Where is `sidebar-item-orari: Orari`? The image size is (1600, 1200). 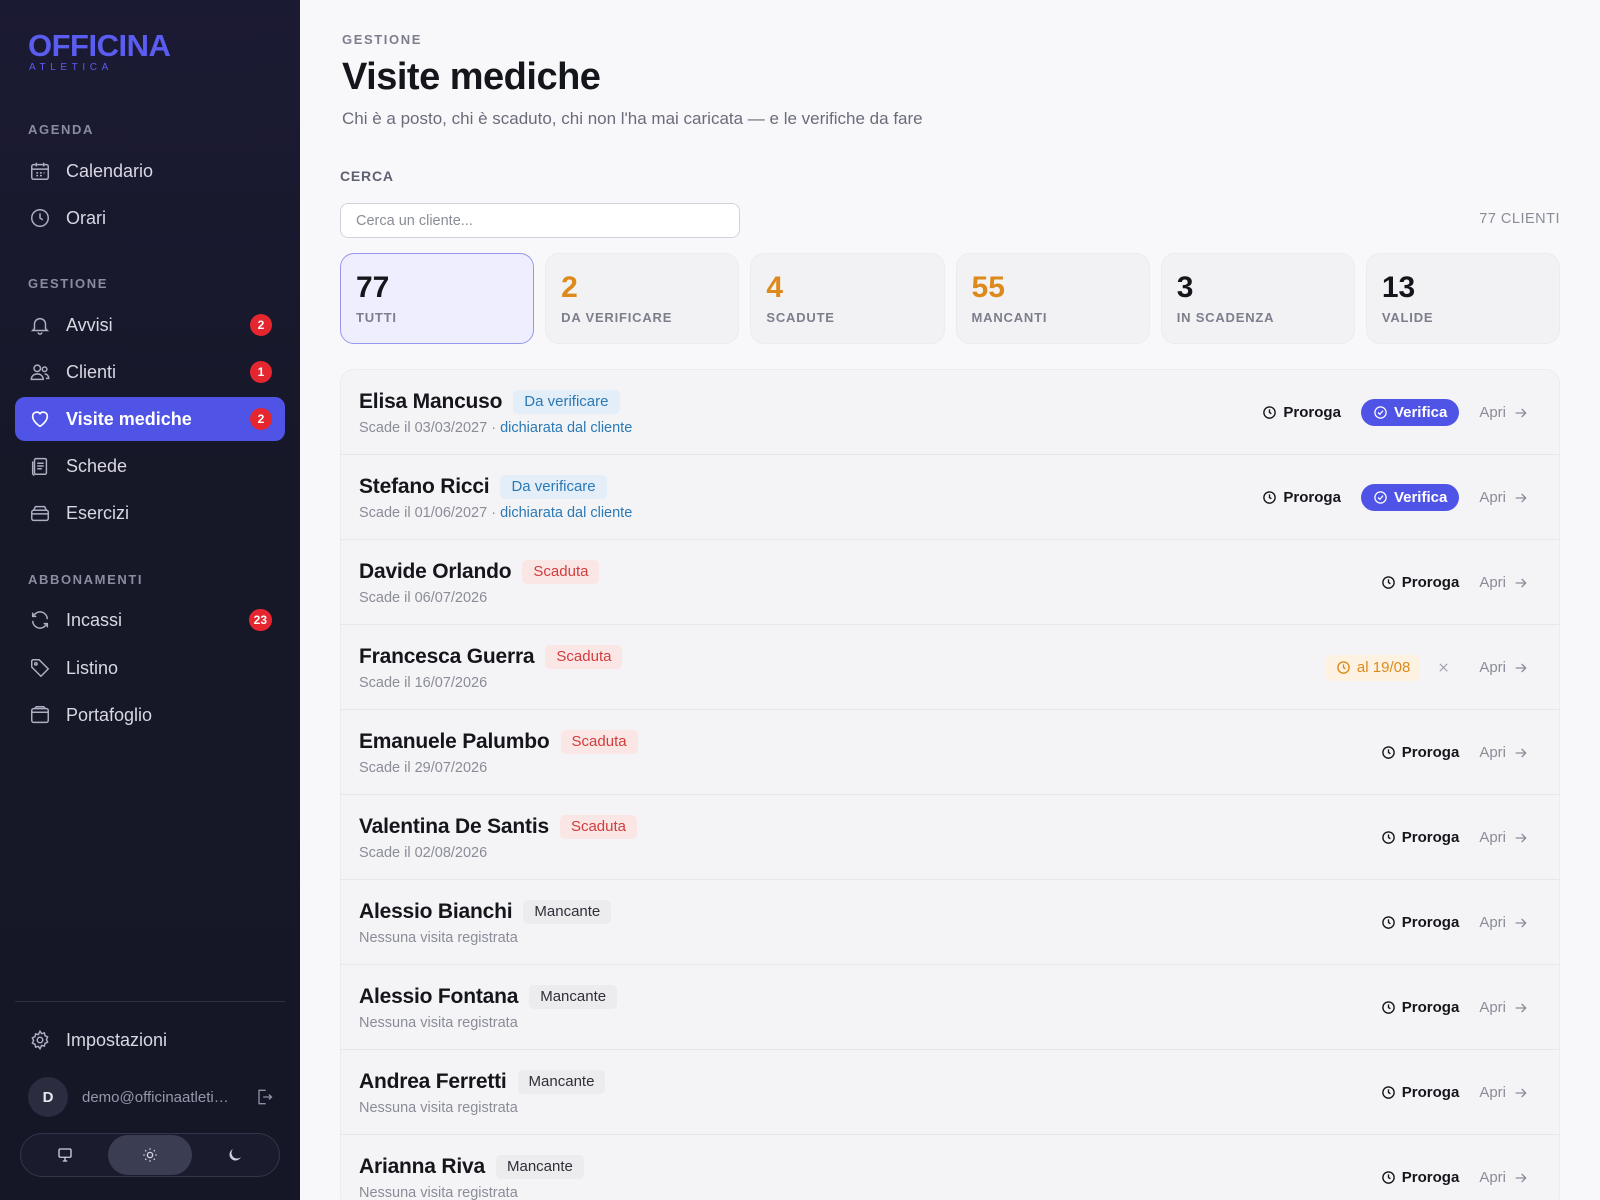
sidebar-item-orari: Orari is located at coordinates (150, 218).